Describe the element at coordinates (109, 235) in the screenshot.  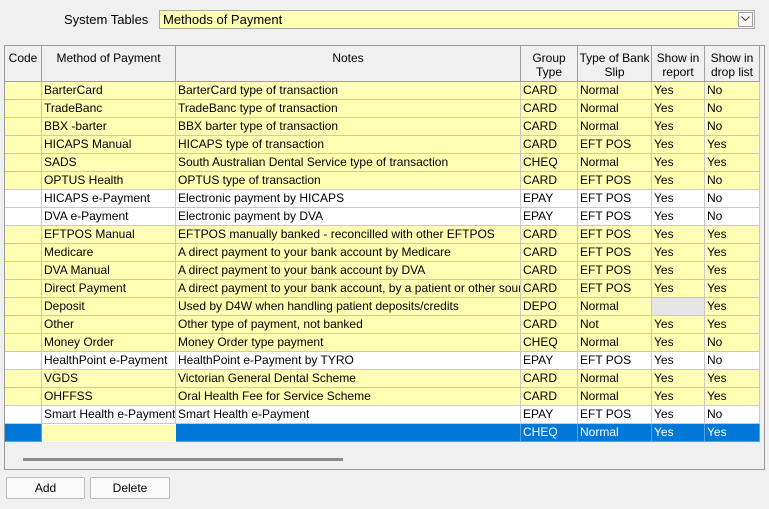
I see `cell-method: EFTPOS Manual` at that location.